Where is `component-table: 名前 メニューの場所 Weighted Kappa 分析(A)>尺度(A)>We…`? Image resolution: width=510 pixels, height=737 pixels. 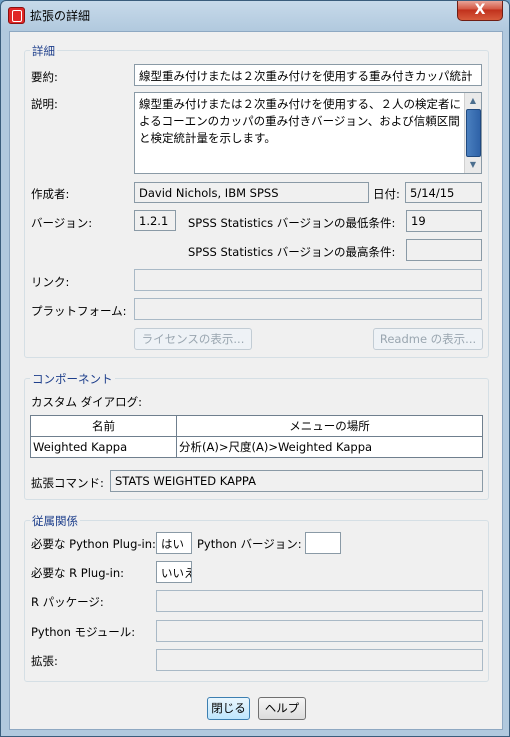
component-table: 名前 メニューの場所 Weighted Kappa 分析(A)>尺度(A)>We… is located at coordinates (256, 436).